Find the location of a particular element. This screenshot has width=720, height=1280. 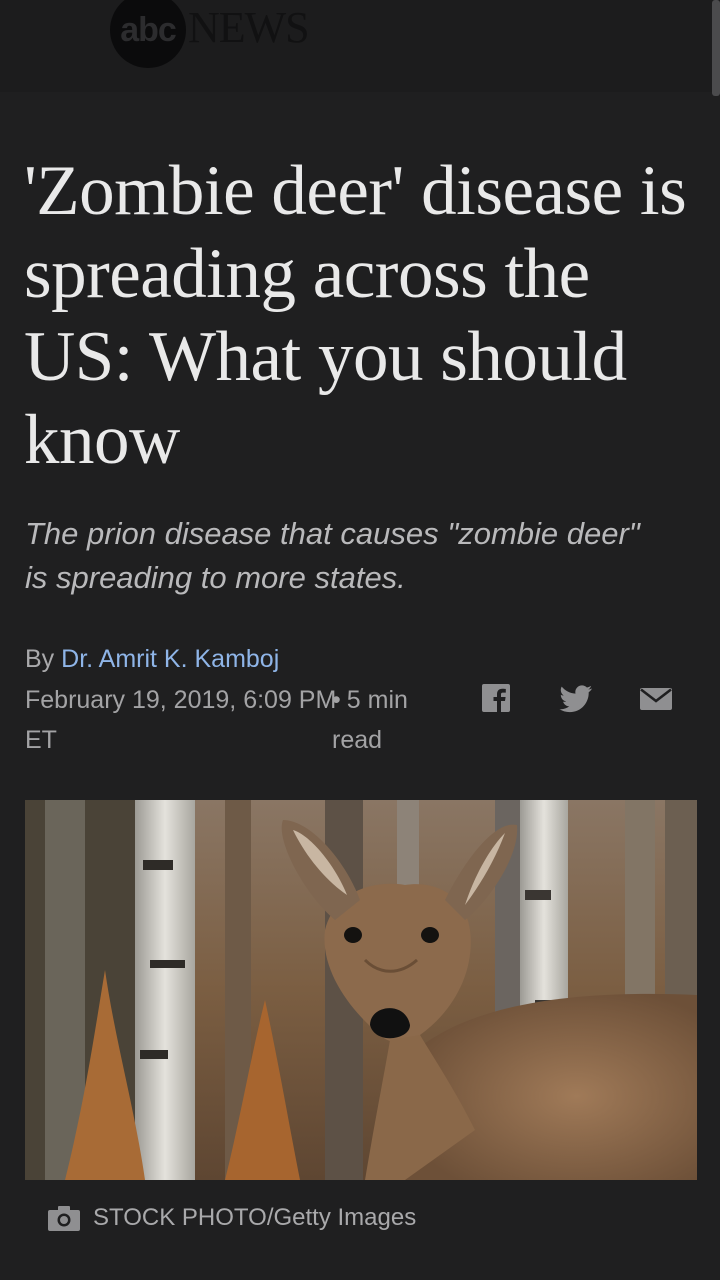

byline: By Dr. Amrit K. Kamboj is located at coordinates (152, 659).